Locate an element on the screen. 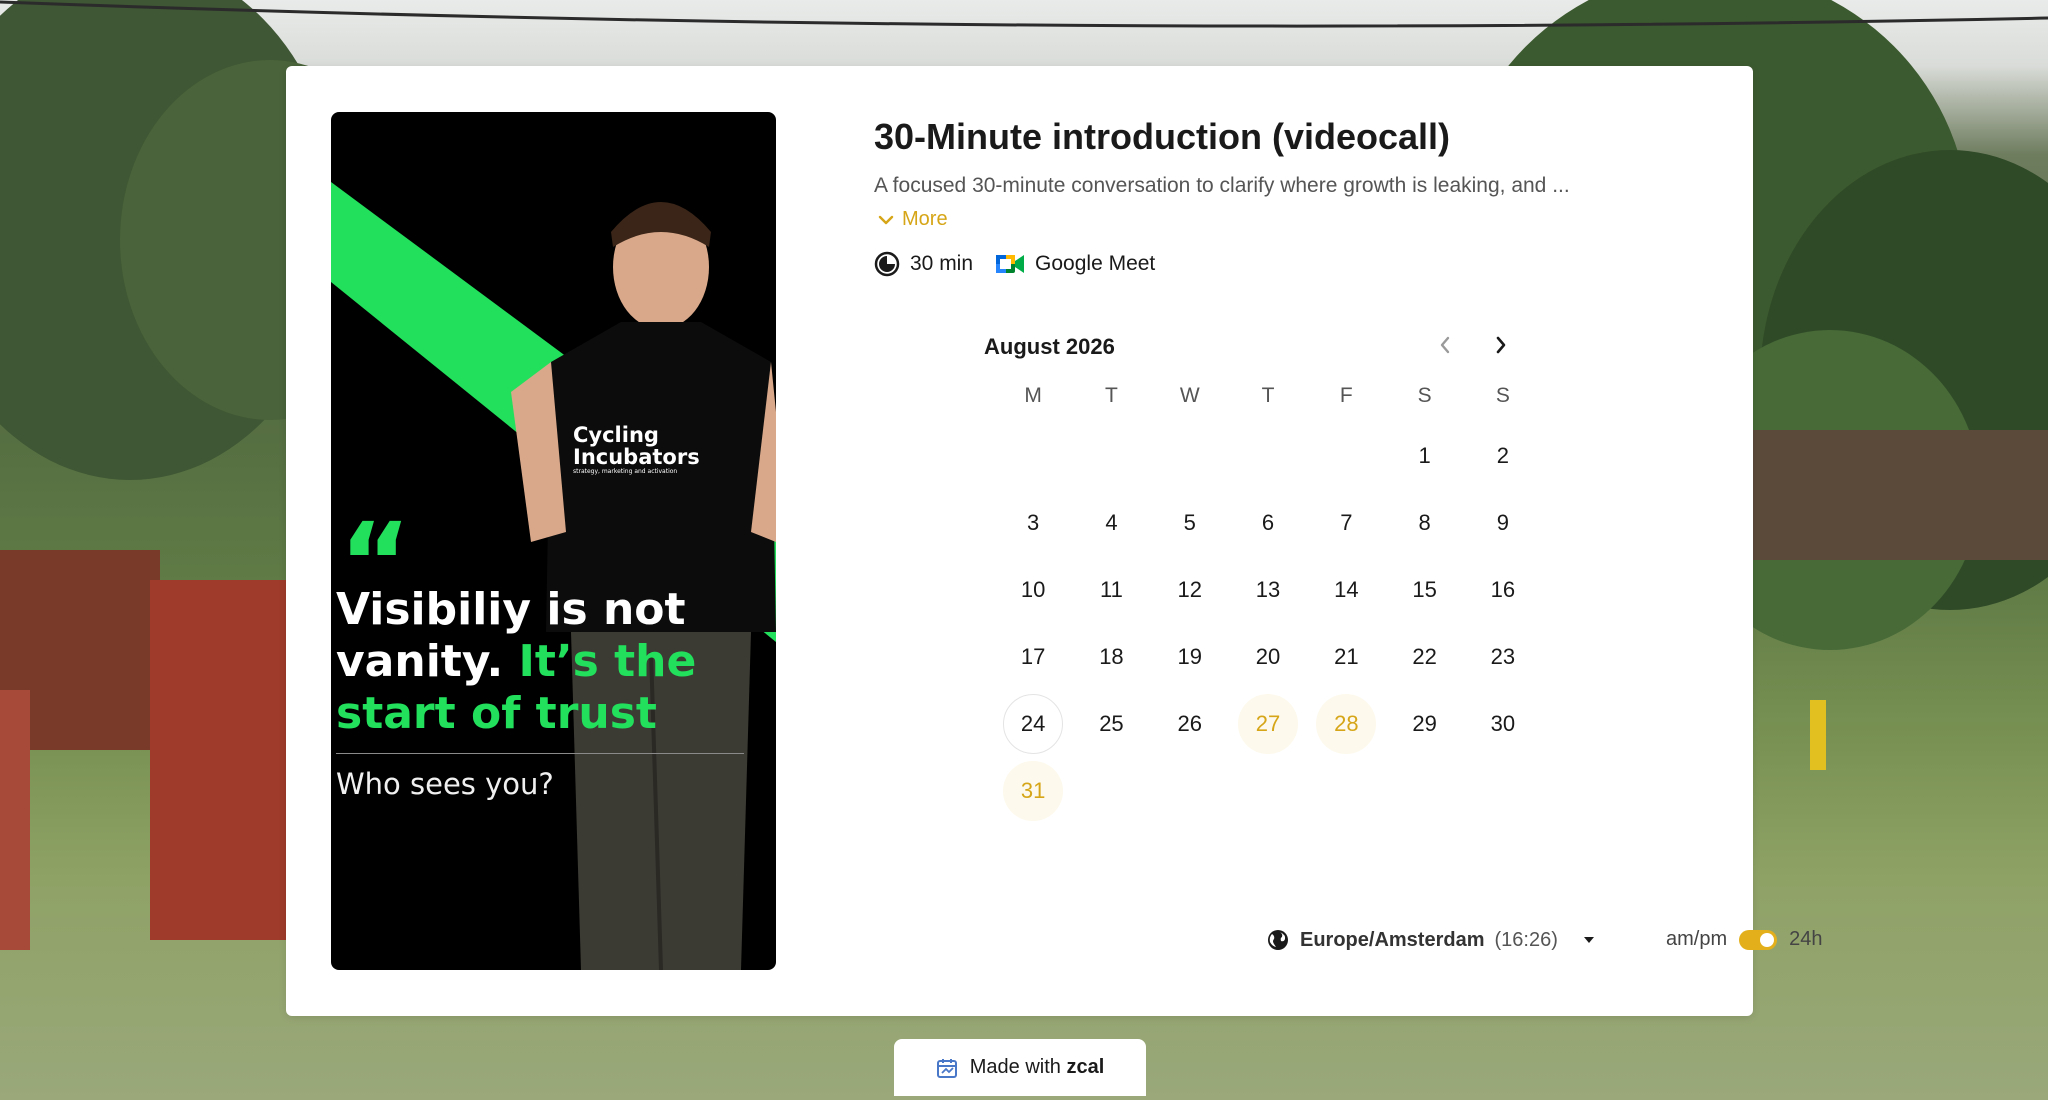 This screenshot has width=2048, height=1100. previous-month-button is located at coordinates (1445, 345).